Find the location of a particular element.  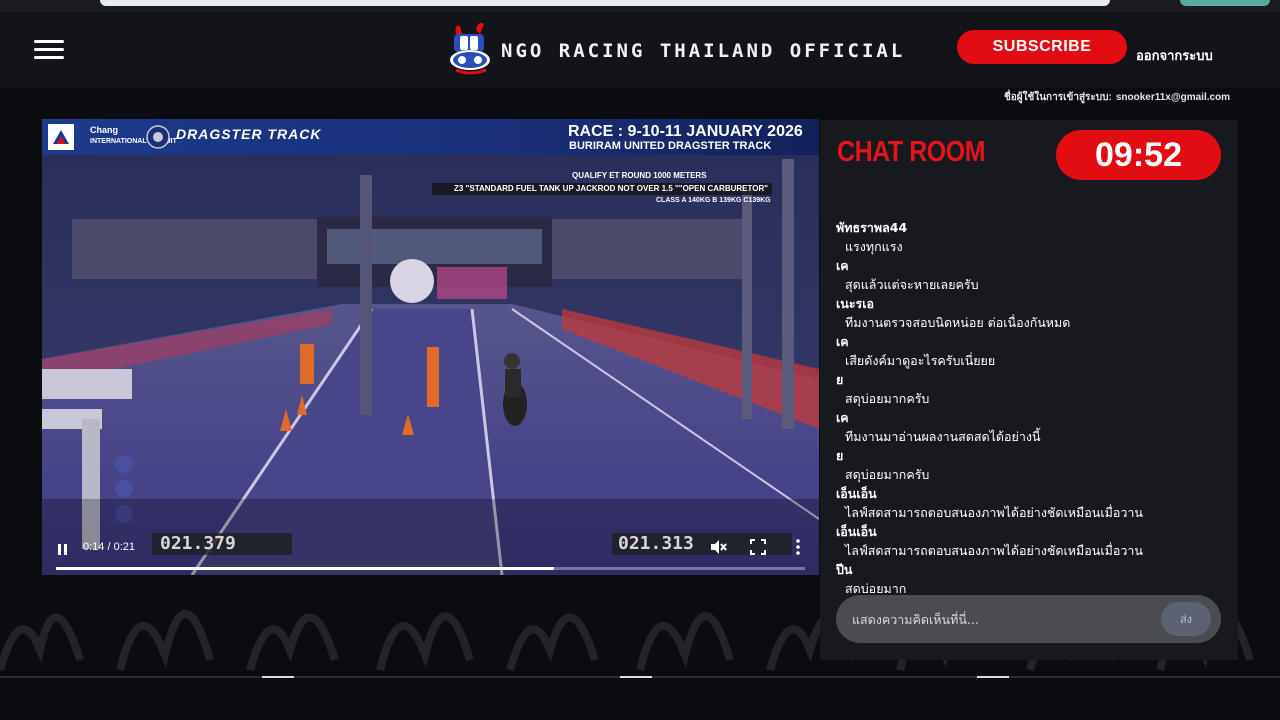

chat-message: พัทธราพล44 แรงทุกแรง is located at coordinates (1031, 237).